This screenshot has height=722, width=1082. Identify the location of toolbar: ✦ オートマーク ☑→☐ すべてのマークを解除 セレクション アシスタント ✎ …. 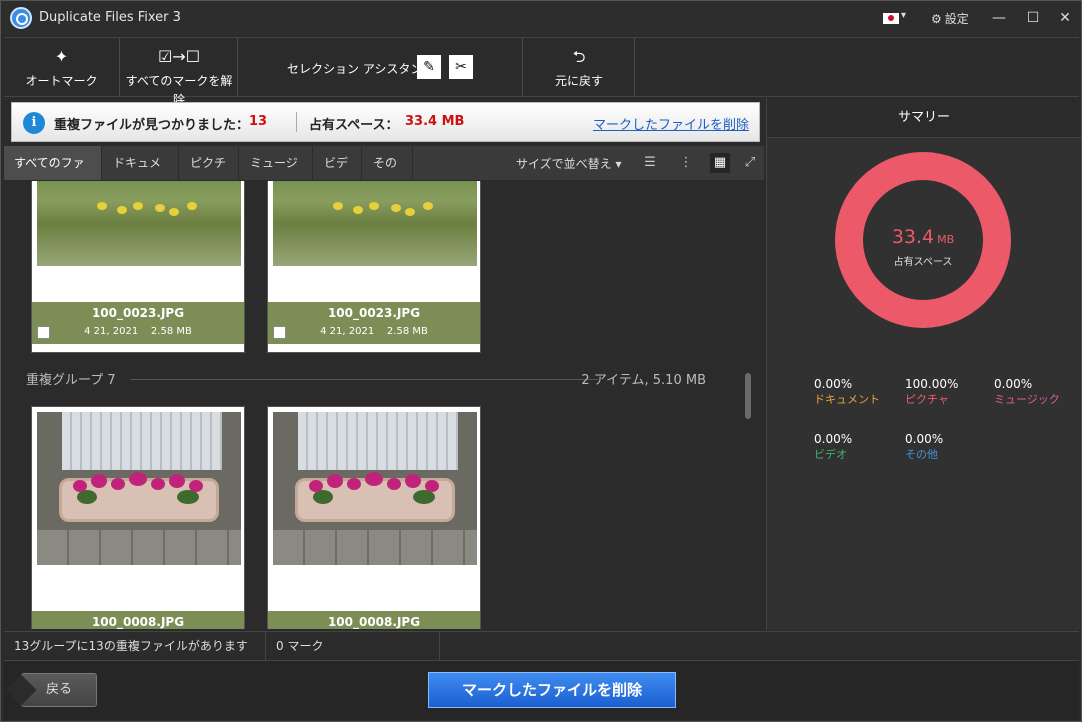
(541, 72).